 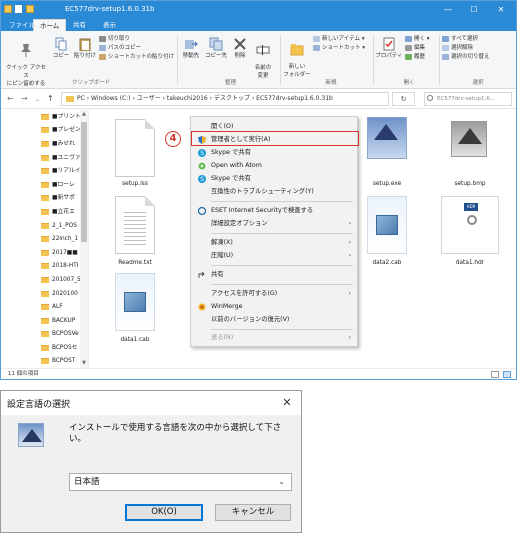 What do you see at coordinates (84, 363) in the screenshot?
I see `scroll-down-icon: ▼` at bounding box center [84, 363].